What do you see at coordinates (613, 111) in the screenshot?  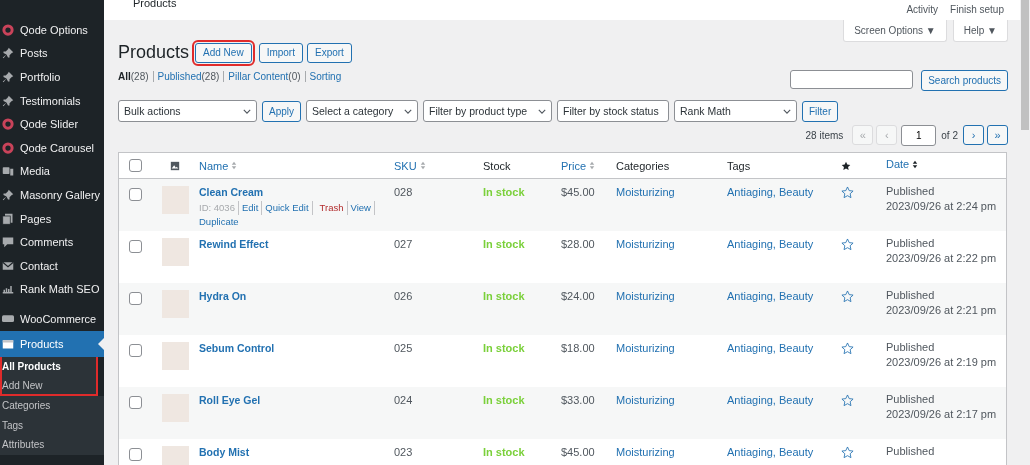 I see `dropdown: Filter by stock status` at bounding box center [613, 111].